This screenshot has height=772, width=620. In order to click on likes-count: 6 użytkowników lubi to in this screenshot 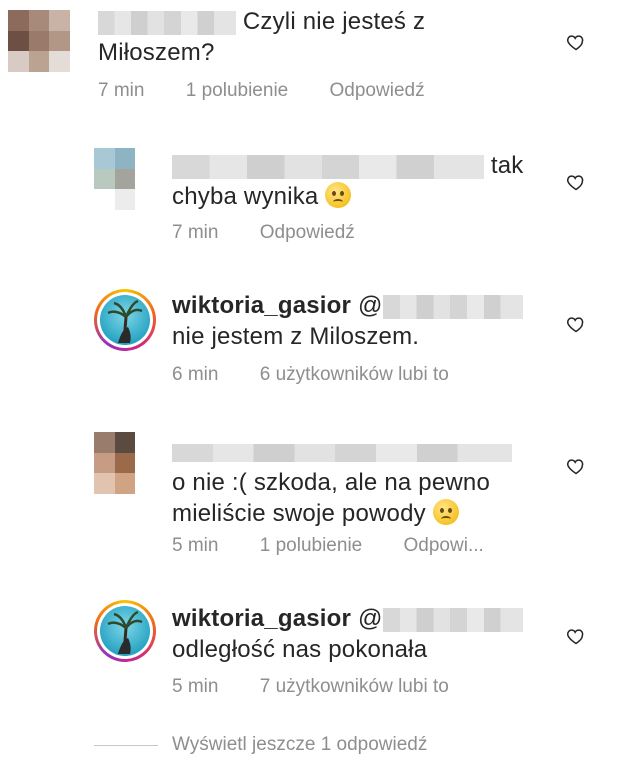, I will do `click(354, 374)`.